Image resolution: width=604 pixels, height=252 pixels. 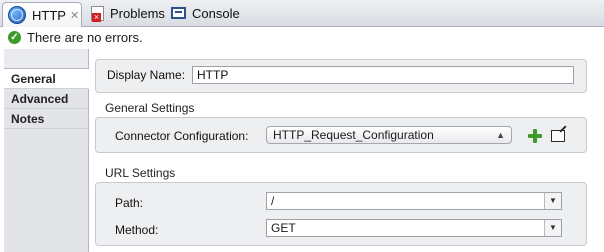 What do you see at coordinates (302, 13) in the screenshot?
I see `editor-tab-bar: HTTP ✕ Problems Console` at bounding box center [302, 13].